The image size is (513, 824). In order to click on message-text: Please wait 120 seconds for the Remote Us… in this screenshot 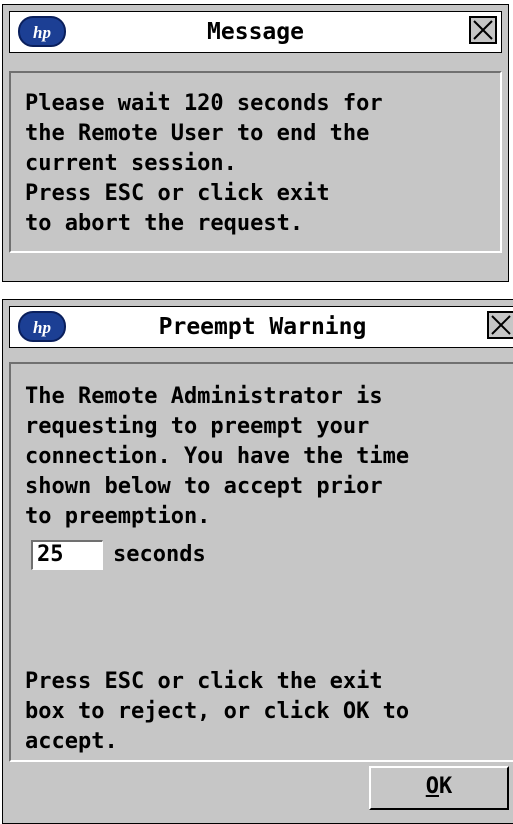, I will do `click(204, 164)`.